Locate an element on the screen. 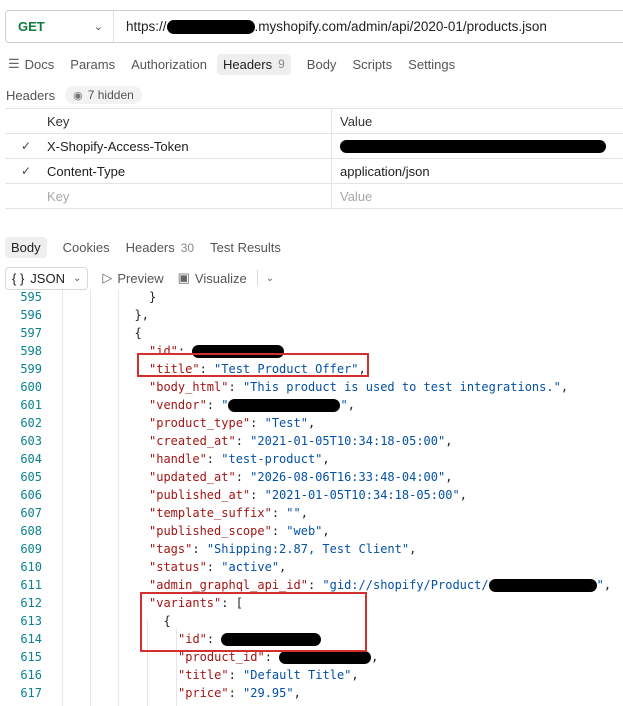  tab-test-results: Test Results is located at coordinates (245, 247).